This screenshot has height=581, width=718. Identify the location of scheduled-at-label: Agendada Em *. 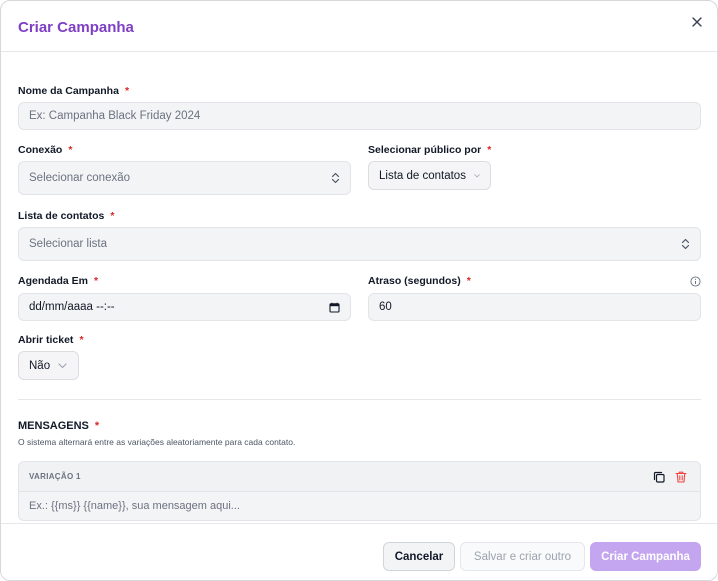
(58, 281).